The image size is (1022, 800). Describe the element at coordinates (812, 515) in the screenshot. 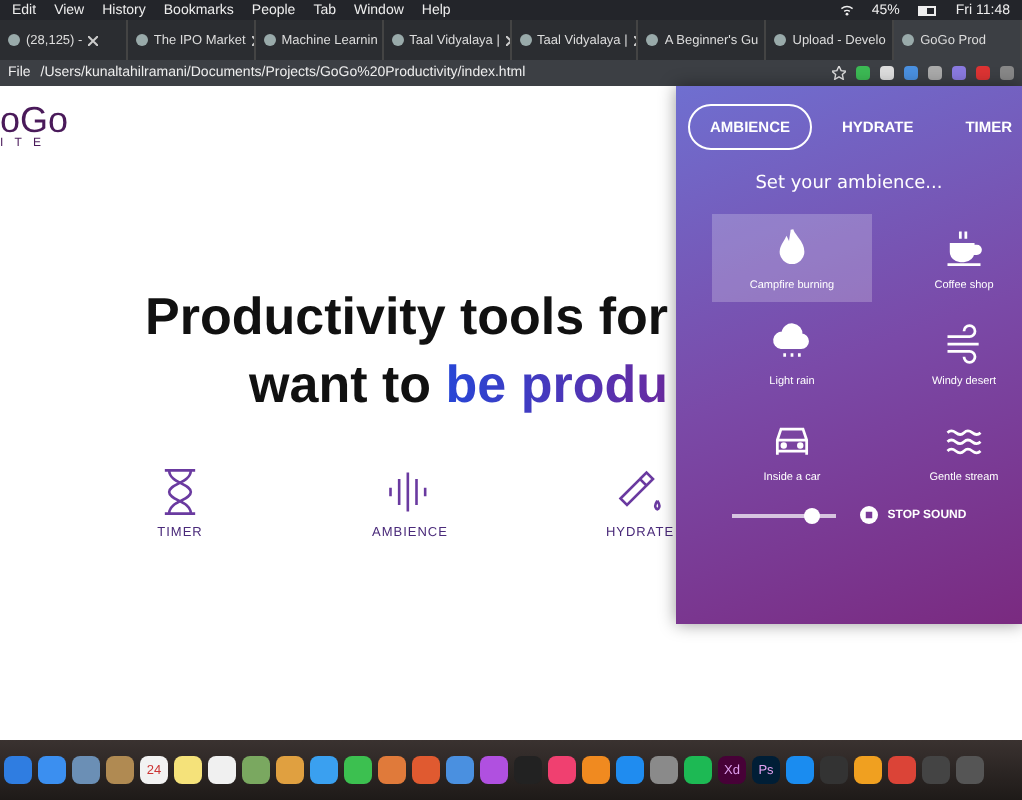

I see `slider-thumb` at that location.